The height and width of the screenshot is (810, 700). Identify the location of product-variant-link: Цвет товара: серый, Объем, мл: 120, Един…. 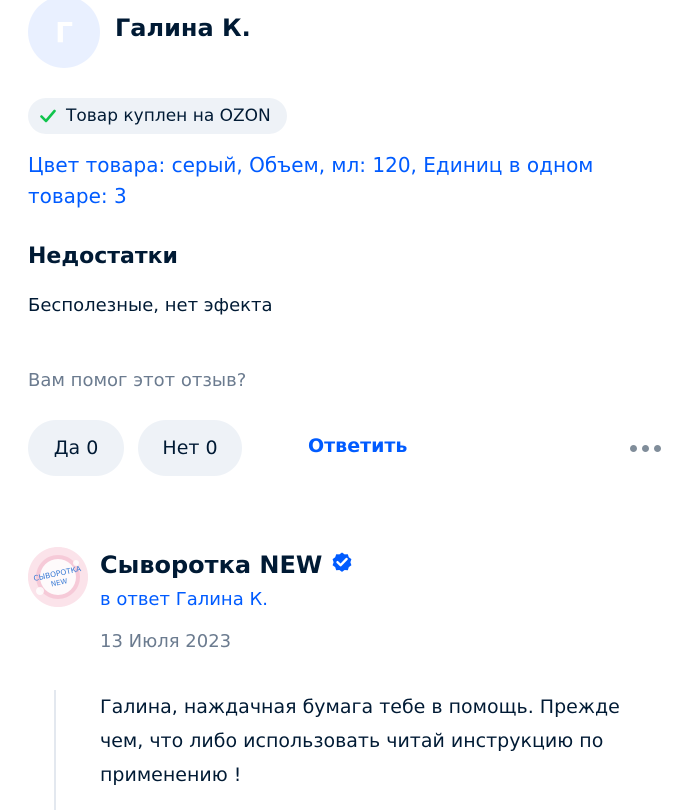
(348, 181).